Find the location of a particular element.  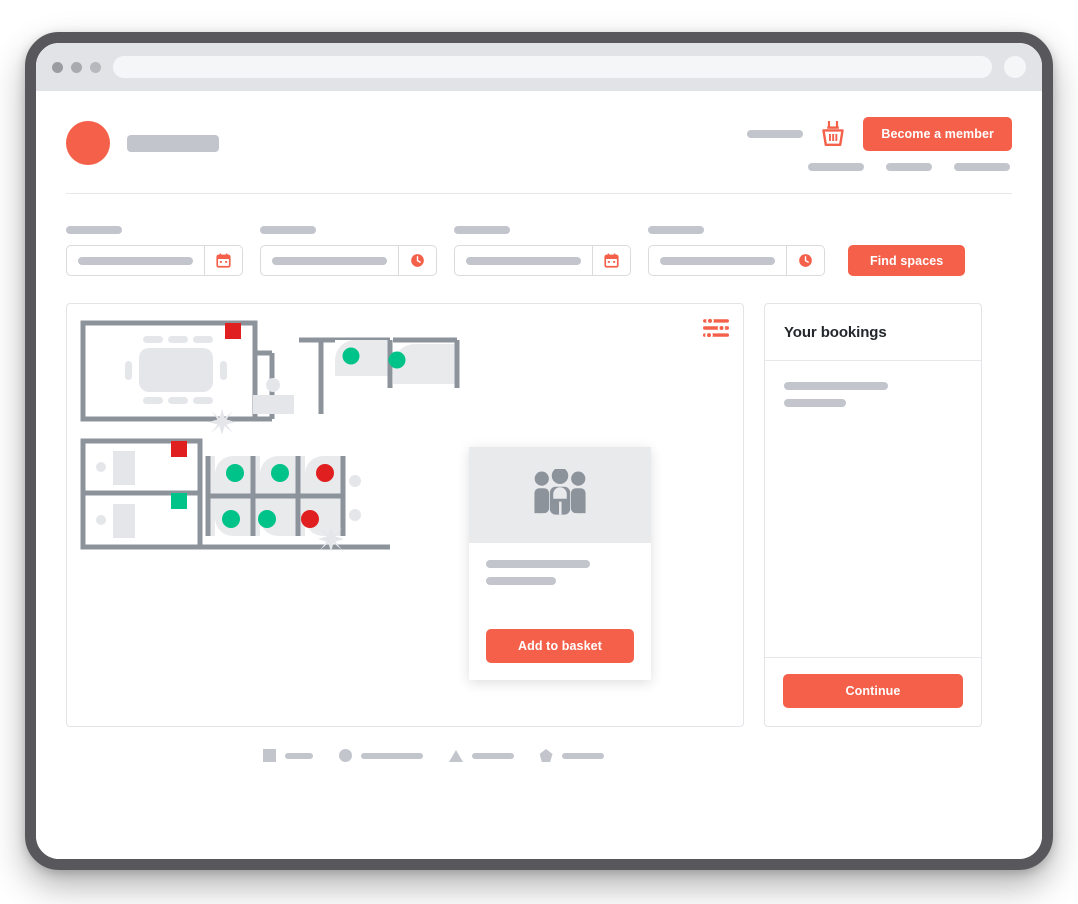

traffic-lights is located at coordinates (76, 67).